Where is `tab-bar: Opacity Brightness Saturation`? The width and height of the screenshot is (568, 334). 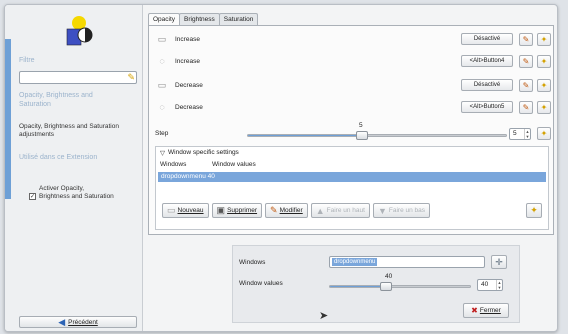
tab-bar: Opacity Brightness Saturation is located at coordinates (203, 19).